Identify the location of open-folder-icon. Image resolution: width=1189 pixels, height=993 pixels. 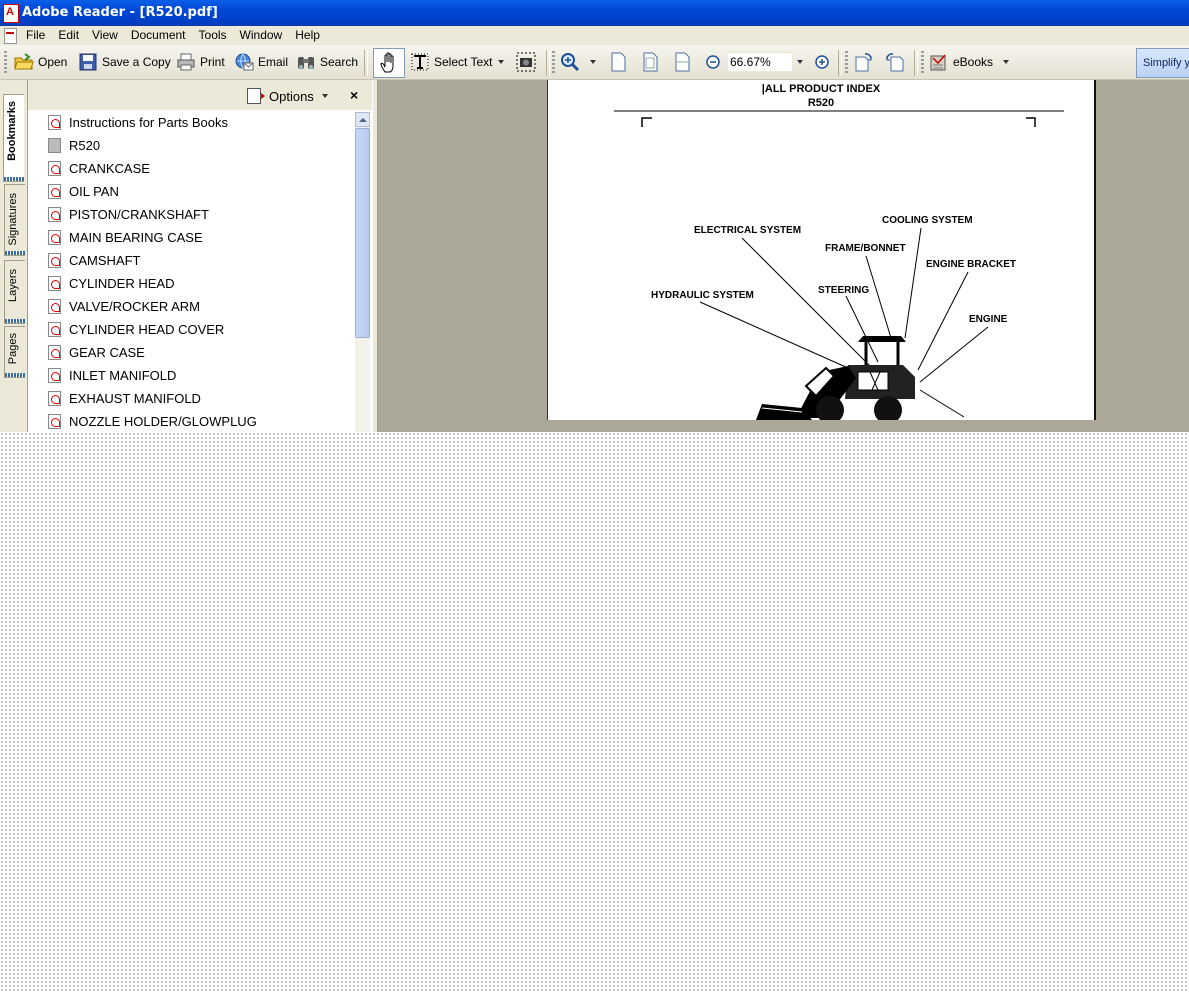
(24, 61).